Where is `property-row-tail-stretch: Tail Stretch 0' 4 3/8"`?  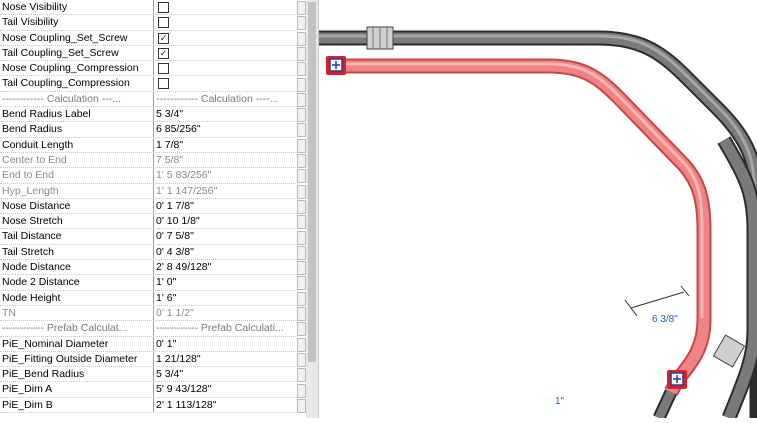 property-row-tail-stretch: Tail Stretch 0' 4 3/8" is located at coordinates (148, 252).